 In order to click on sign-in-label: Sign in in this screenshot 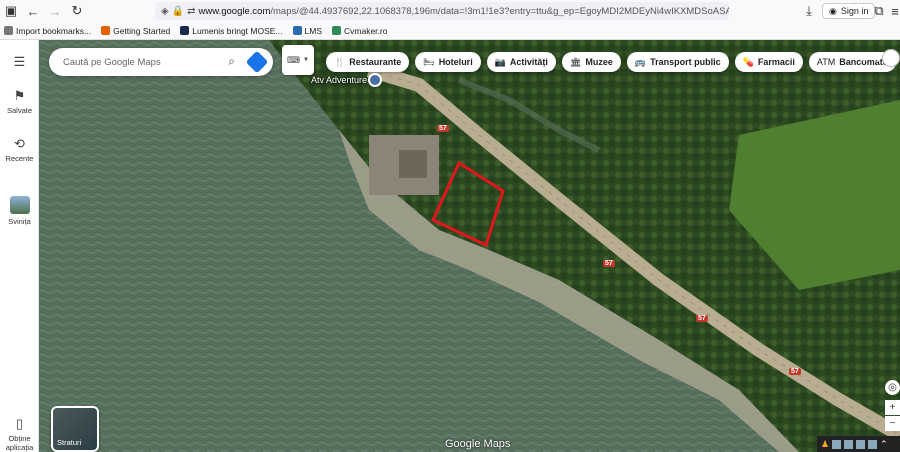, I will do `click(854, 11)`.